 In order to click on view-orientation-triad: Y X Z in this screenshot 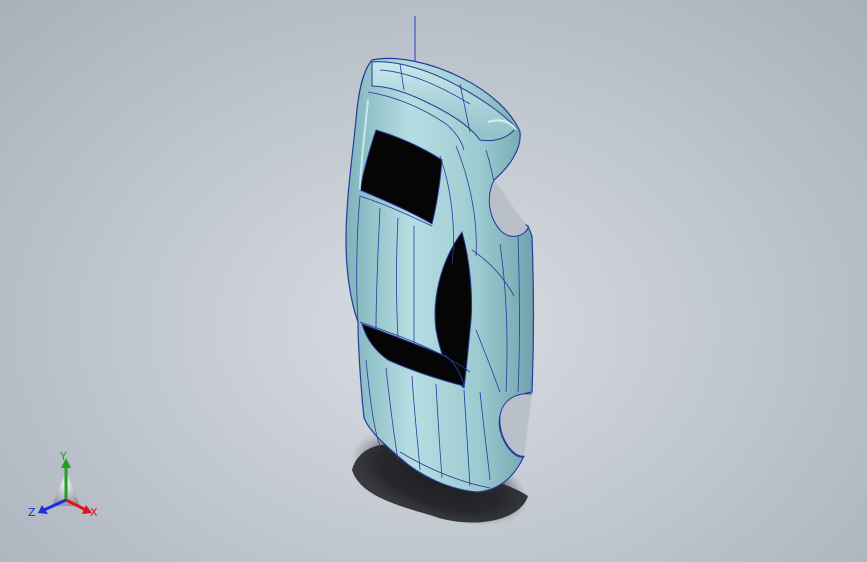, I will do `click(65, 488)`.